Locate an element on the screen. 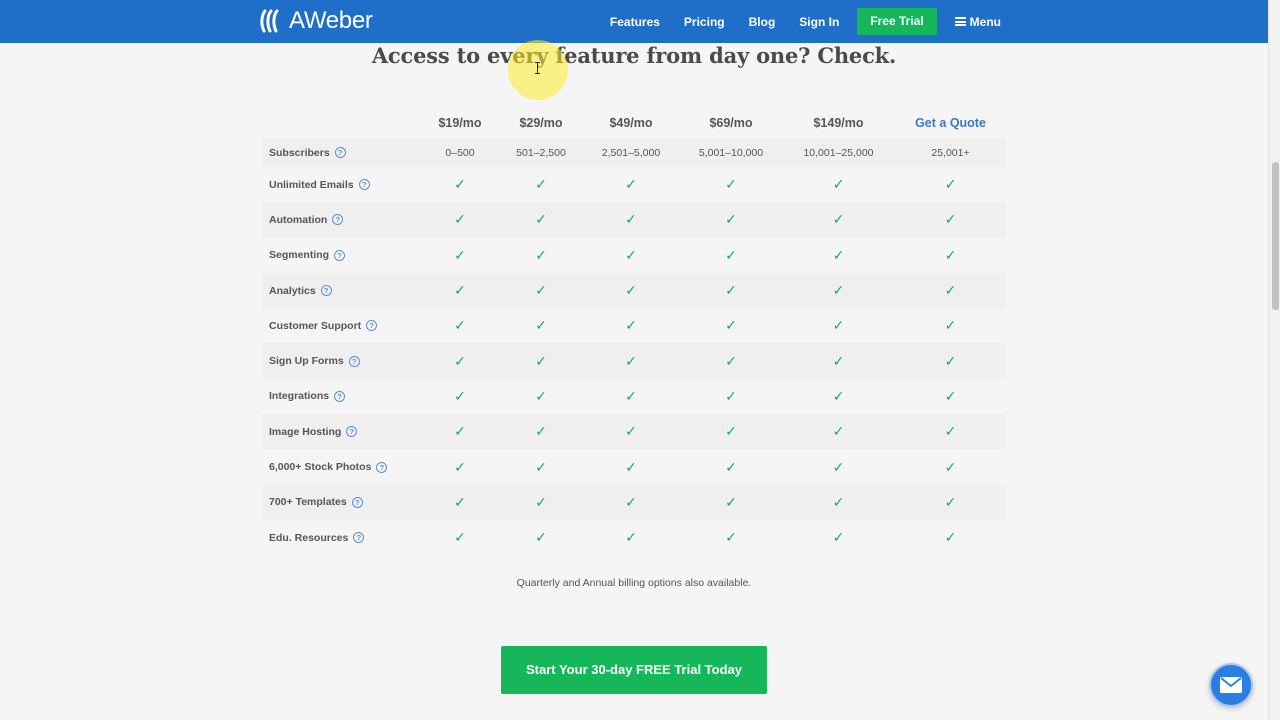 The height and width of the screenshot is (720, 1280). aweber-logo-icon is located at coordinates (269, 21).